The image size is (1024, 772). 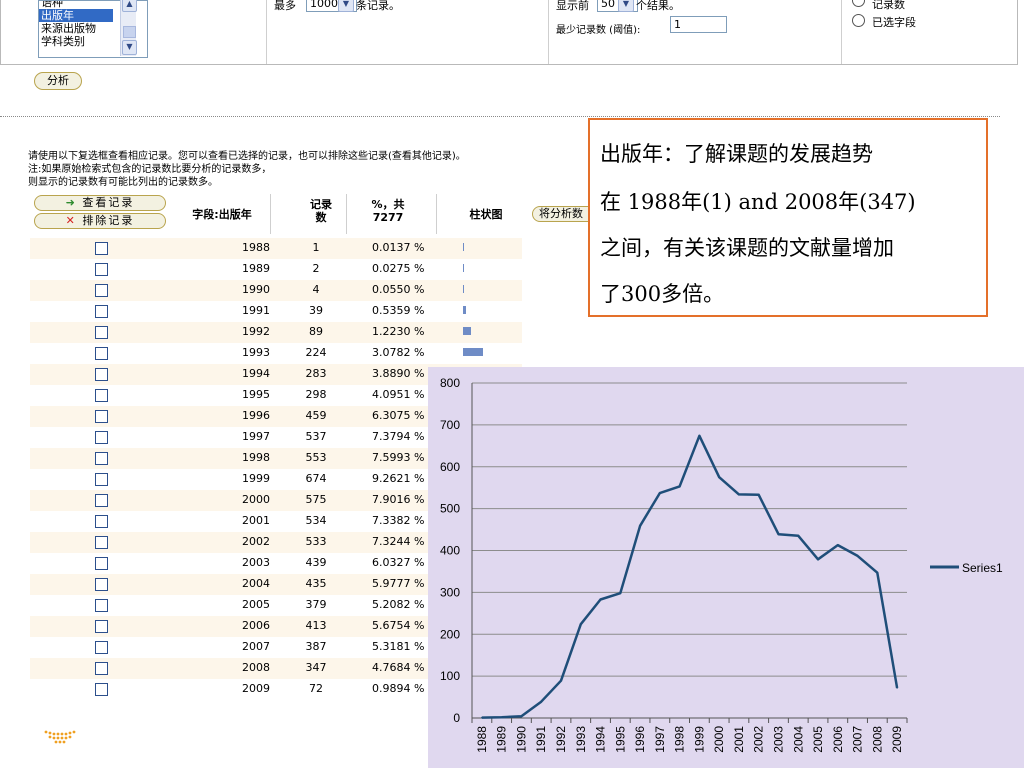 I want to click on cell-year: 2001, so click(x=256, y=520).